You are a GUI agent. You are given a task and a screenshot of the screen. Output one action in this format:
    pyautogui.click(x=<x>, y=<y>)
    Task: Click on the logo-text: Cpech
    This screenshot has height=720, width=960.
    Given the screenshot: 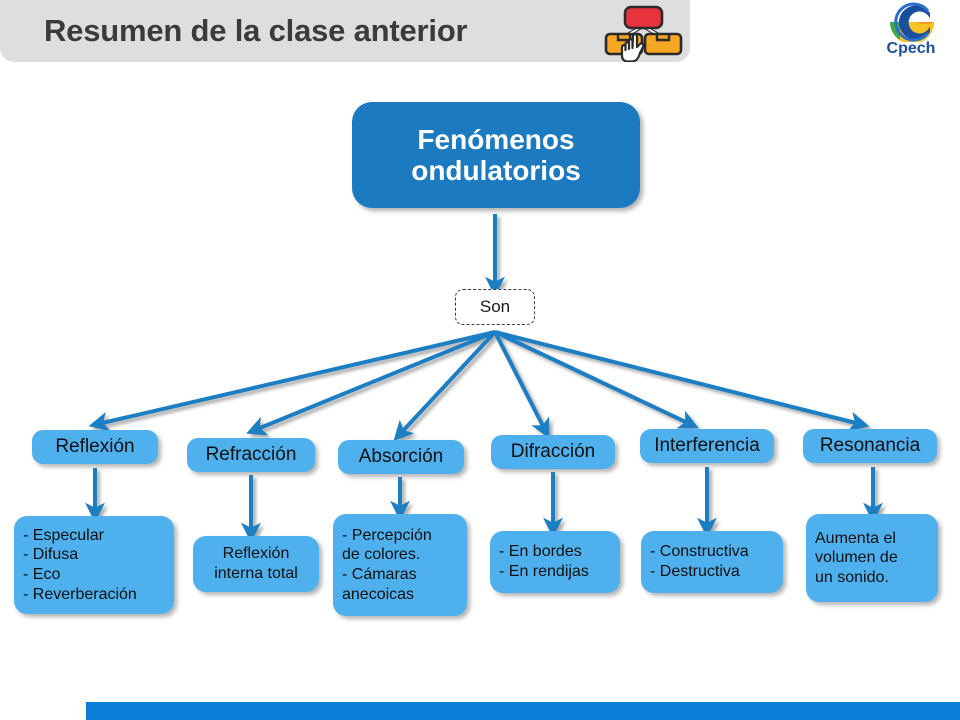 What is the action you would take?
    pyautogui.click(x=911, y=48)
    